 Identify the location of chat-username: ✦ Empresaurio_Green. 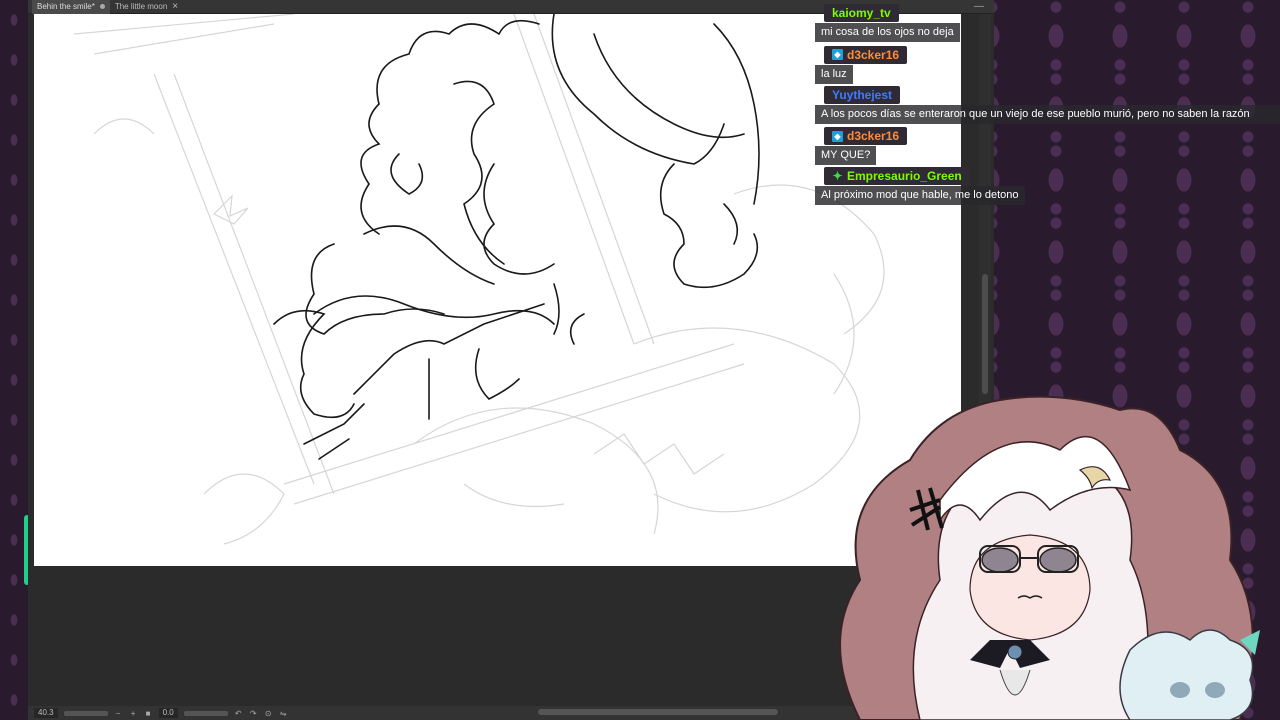
(897, 176).